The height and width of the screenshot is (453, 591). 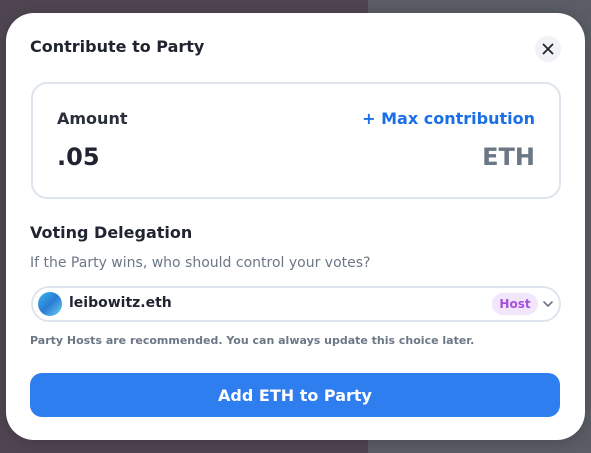 I want to click on delegate-name: leibowitz.eth, so click(x=120, y=303).